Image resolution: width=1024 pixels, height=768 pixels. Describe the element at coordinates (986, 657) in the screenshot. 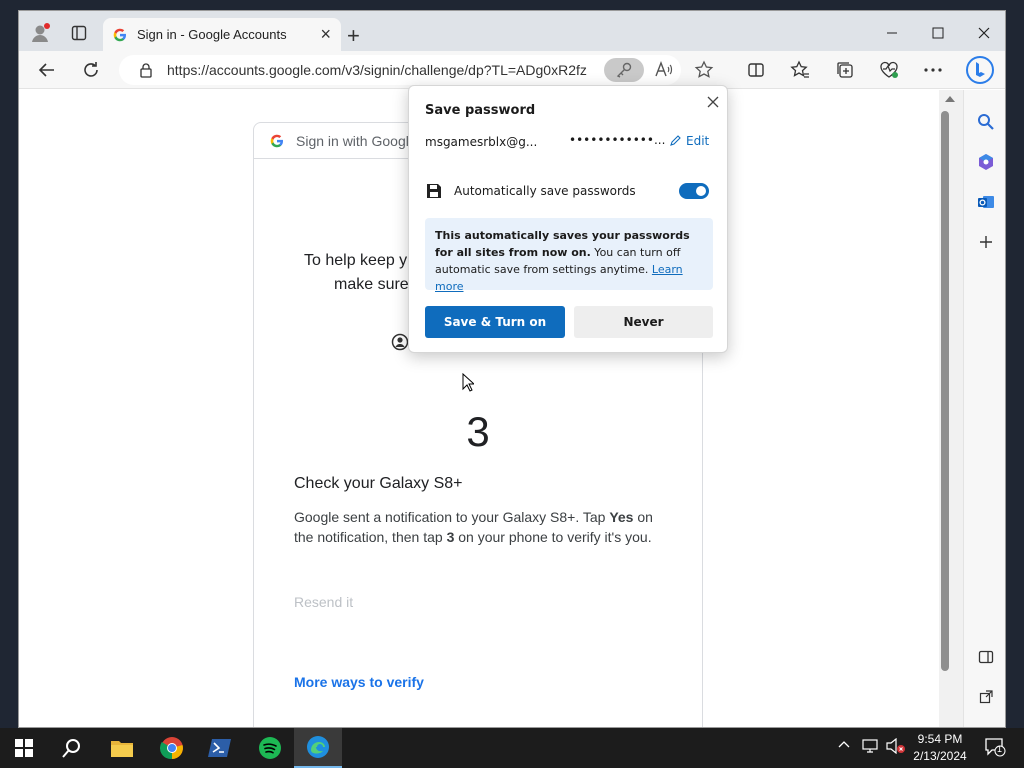

I see `hide-sidebar-icon` at that location.